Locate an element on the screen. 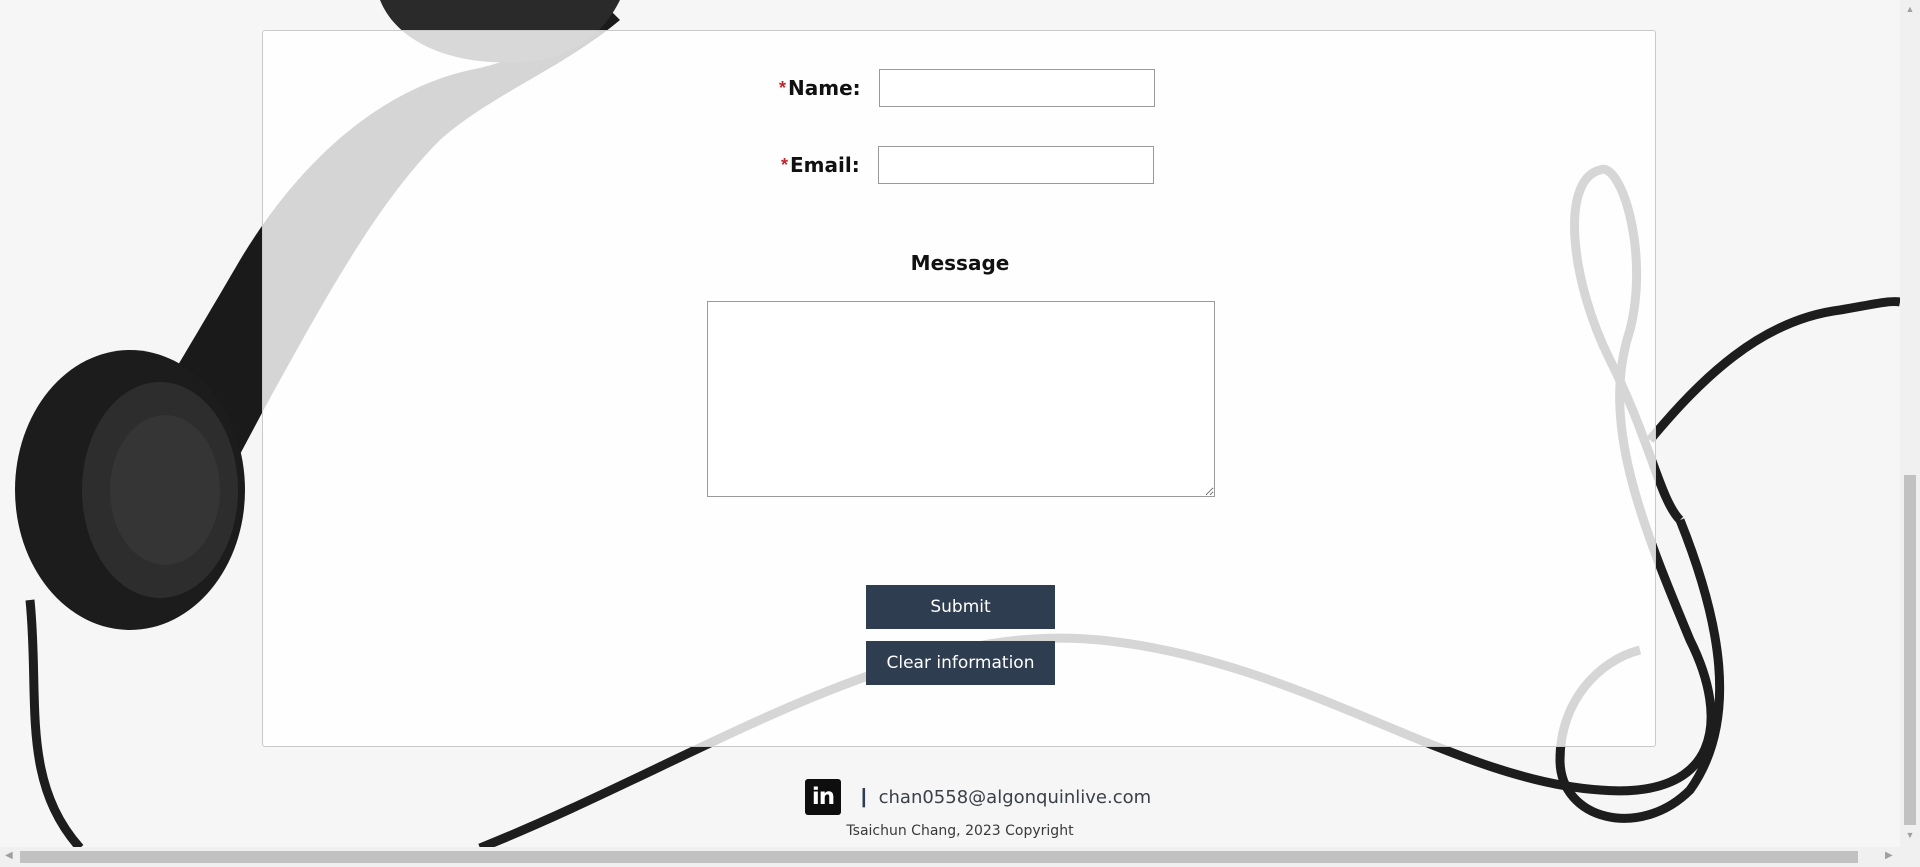 The image size is (1920, 867). footer-contact: in | chan0558@algonquinlive.com is located at coordinates (978, 797).